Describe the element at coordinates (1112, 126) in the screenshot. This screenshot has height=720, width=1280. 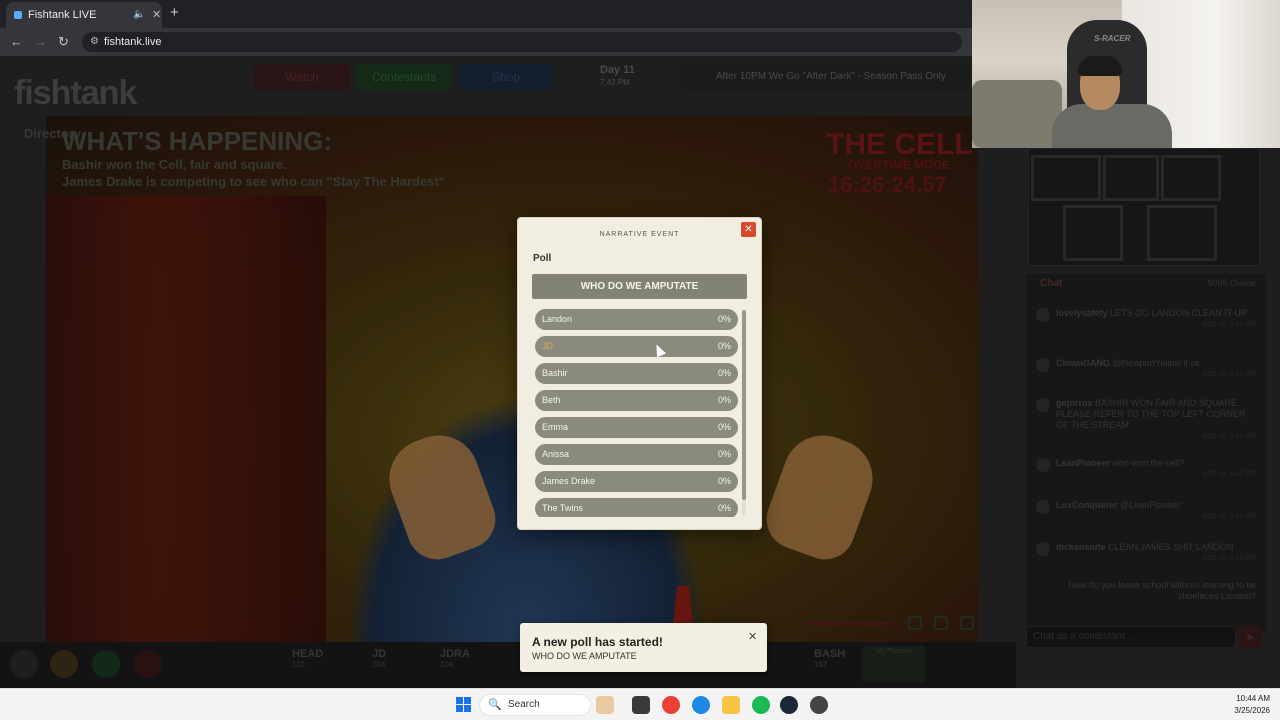
I see `streamer-shirt` at that location.